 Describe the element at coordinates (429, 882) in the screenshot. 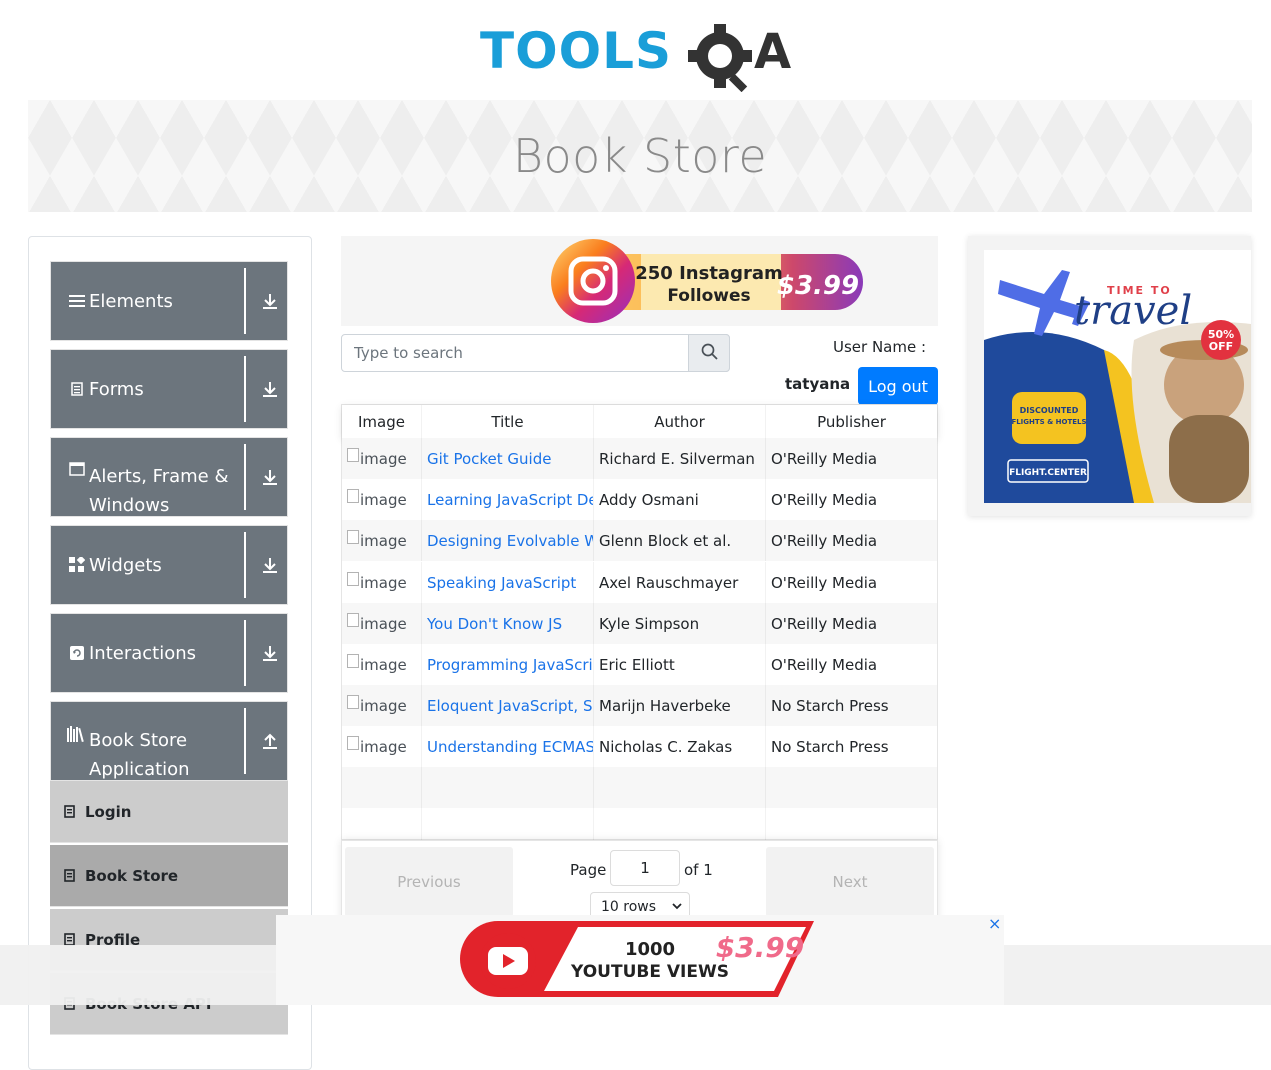

I see `previous-button: Previous` at that location.